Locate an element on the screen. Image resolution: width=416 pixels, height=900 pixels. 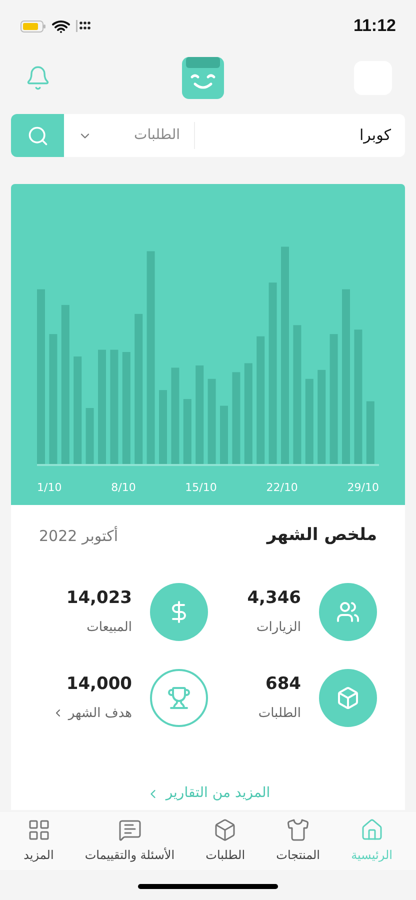
summary-period: أكتوبر 2022 is located at coordinates (78, 536).